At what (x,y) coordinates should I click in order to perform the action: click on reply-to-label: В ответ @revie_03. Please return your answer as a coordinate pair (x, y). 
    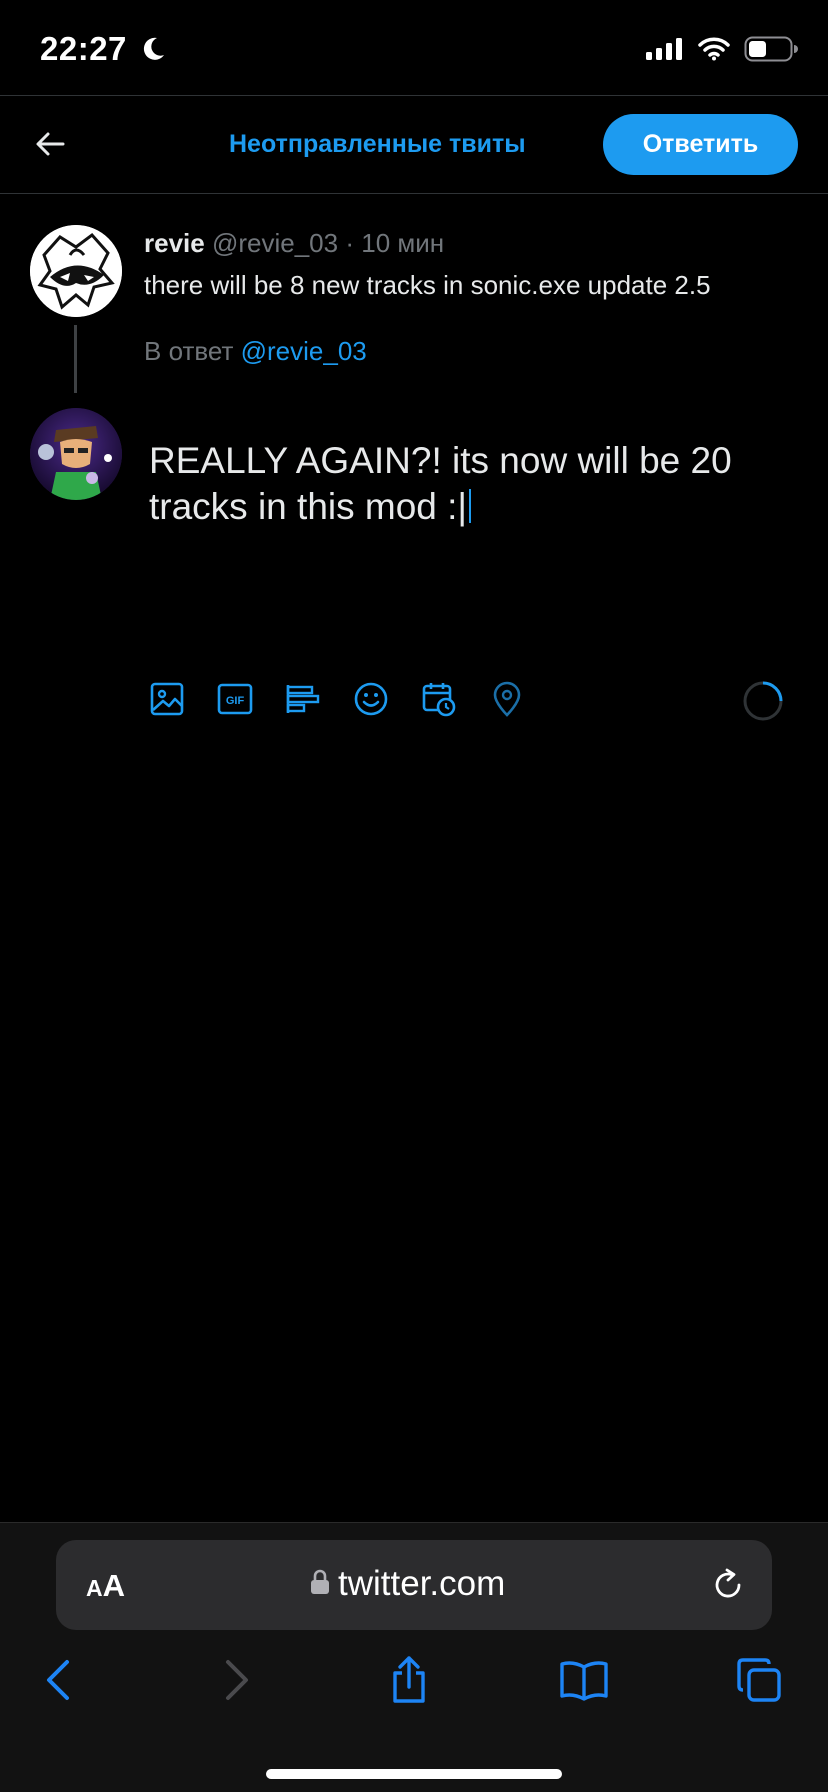
    Looking at the image, I should click on (255, 351).